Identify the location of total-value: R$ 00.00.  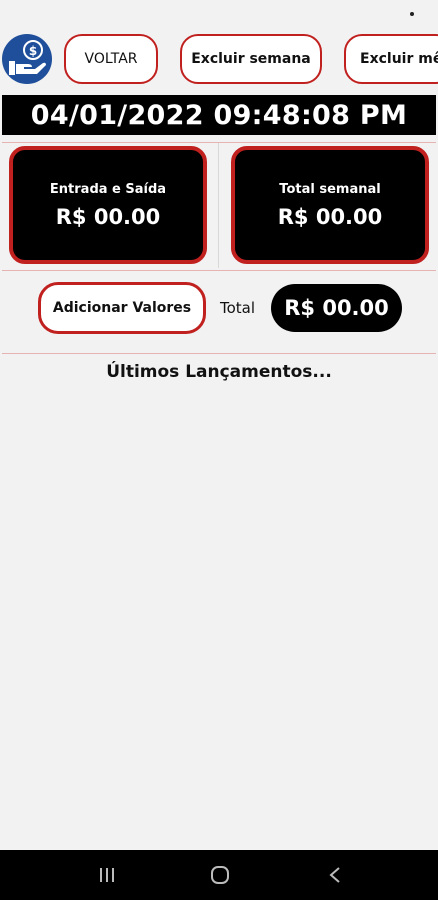
(336, 308).